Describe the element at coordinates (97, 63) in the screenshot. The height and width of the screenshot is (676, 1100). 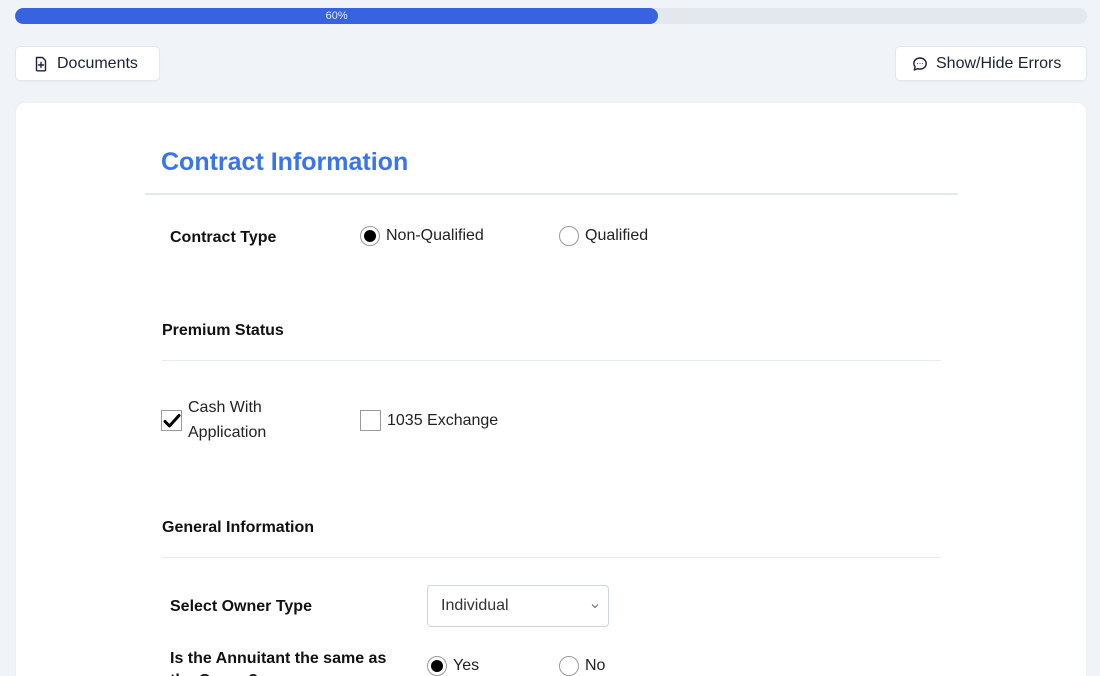
I see `documents-label: Documents` at that location.